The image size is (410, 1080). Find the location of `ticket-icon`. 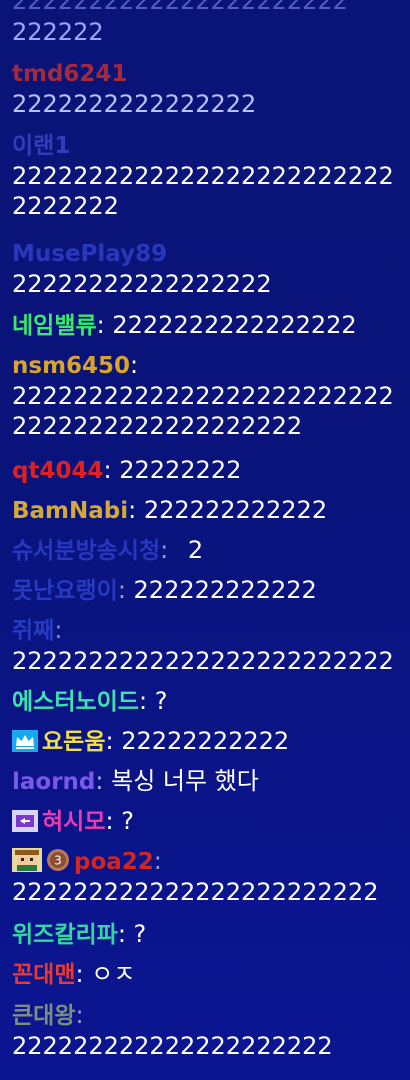

ticket-icon is located at coordinates (25, 821).